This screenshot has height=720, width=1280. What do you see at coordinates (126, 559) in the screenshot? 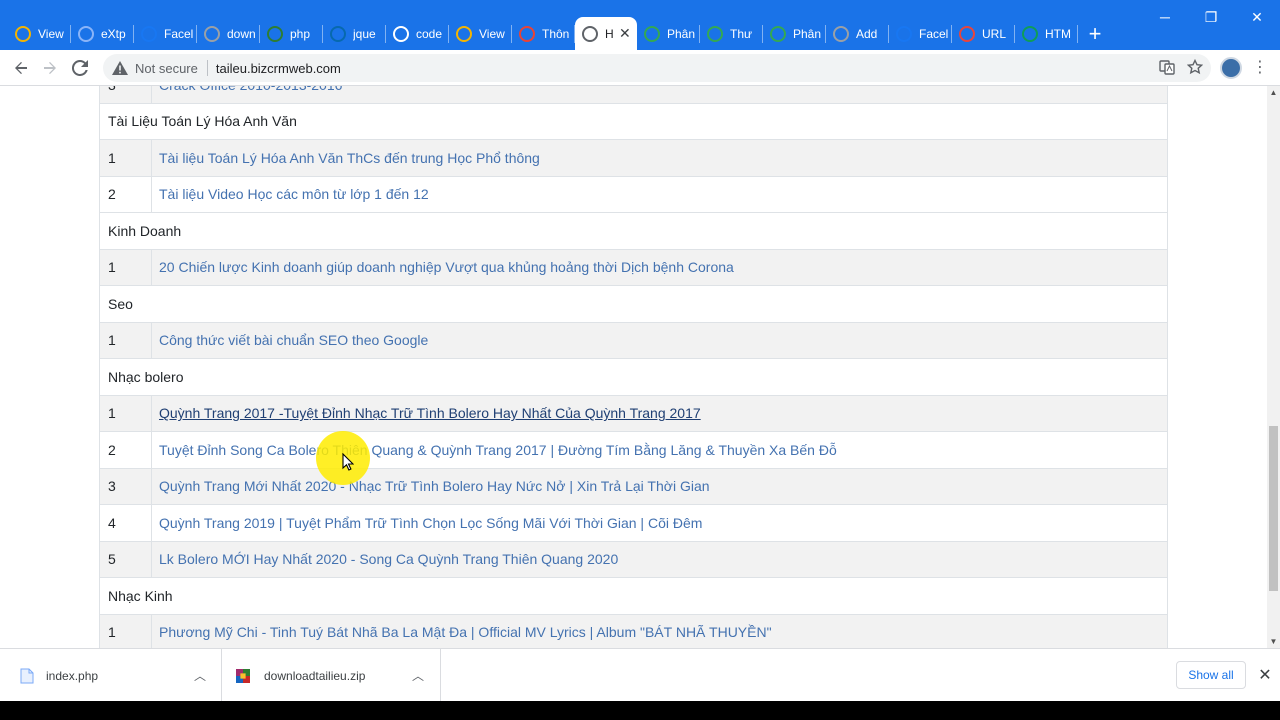
I see `row-number: 5` at bounding box center [126, 559].